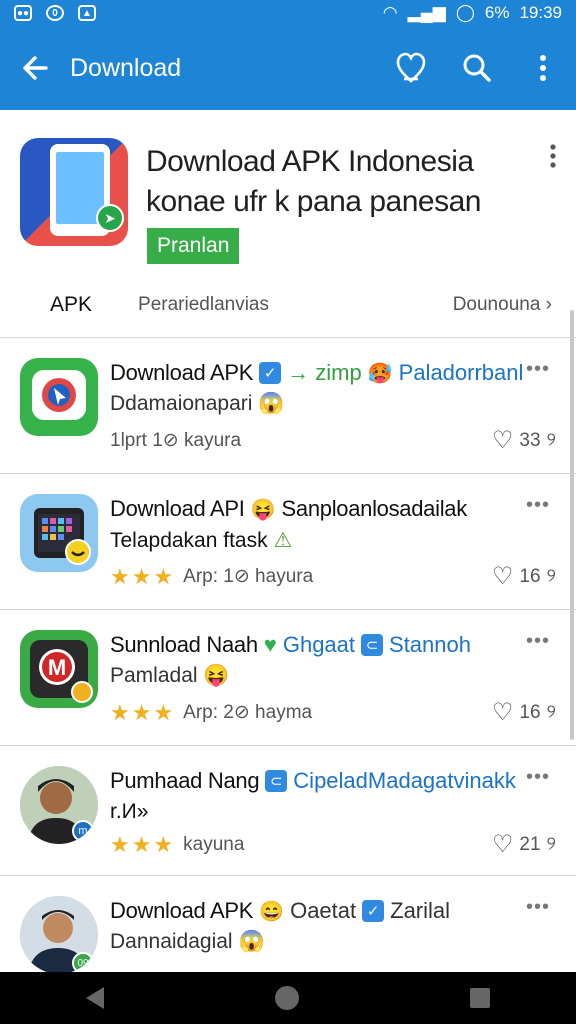 Image resolution: width=576 pixels, height=1024 pixels. What do you see at coordinates (374, 508) in the screenshot?
I see `item-extra: Sanploanlosadailak` at bounding box center [374, 508].